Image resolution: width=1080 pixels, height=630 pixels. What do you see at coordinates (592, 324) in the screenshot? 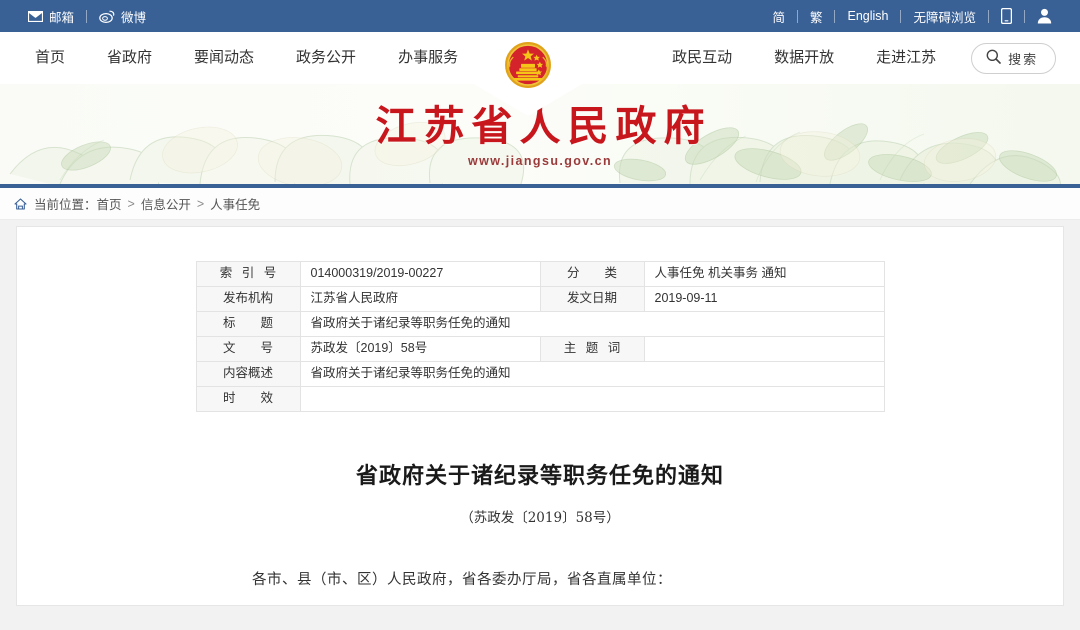
I see `meta-value-title: 省政府关于诸纪录等职务任免的通知` at bounding box center [592, 324].